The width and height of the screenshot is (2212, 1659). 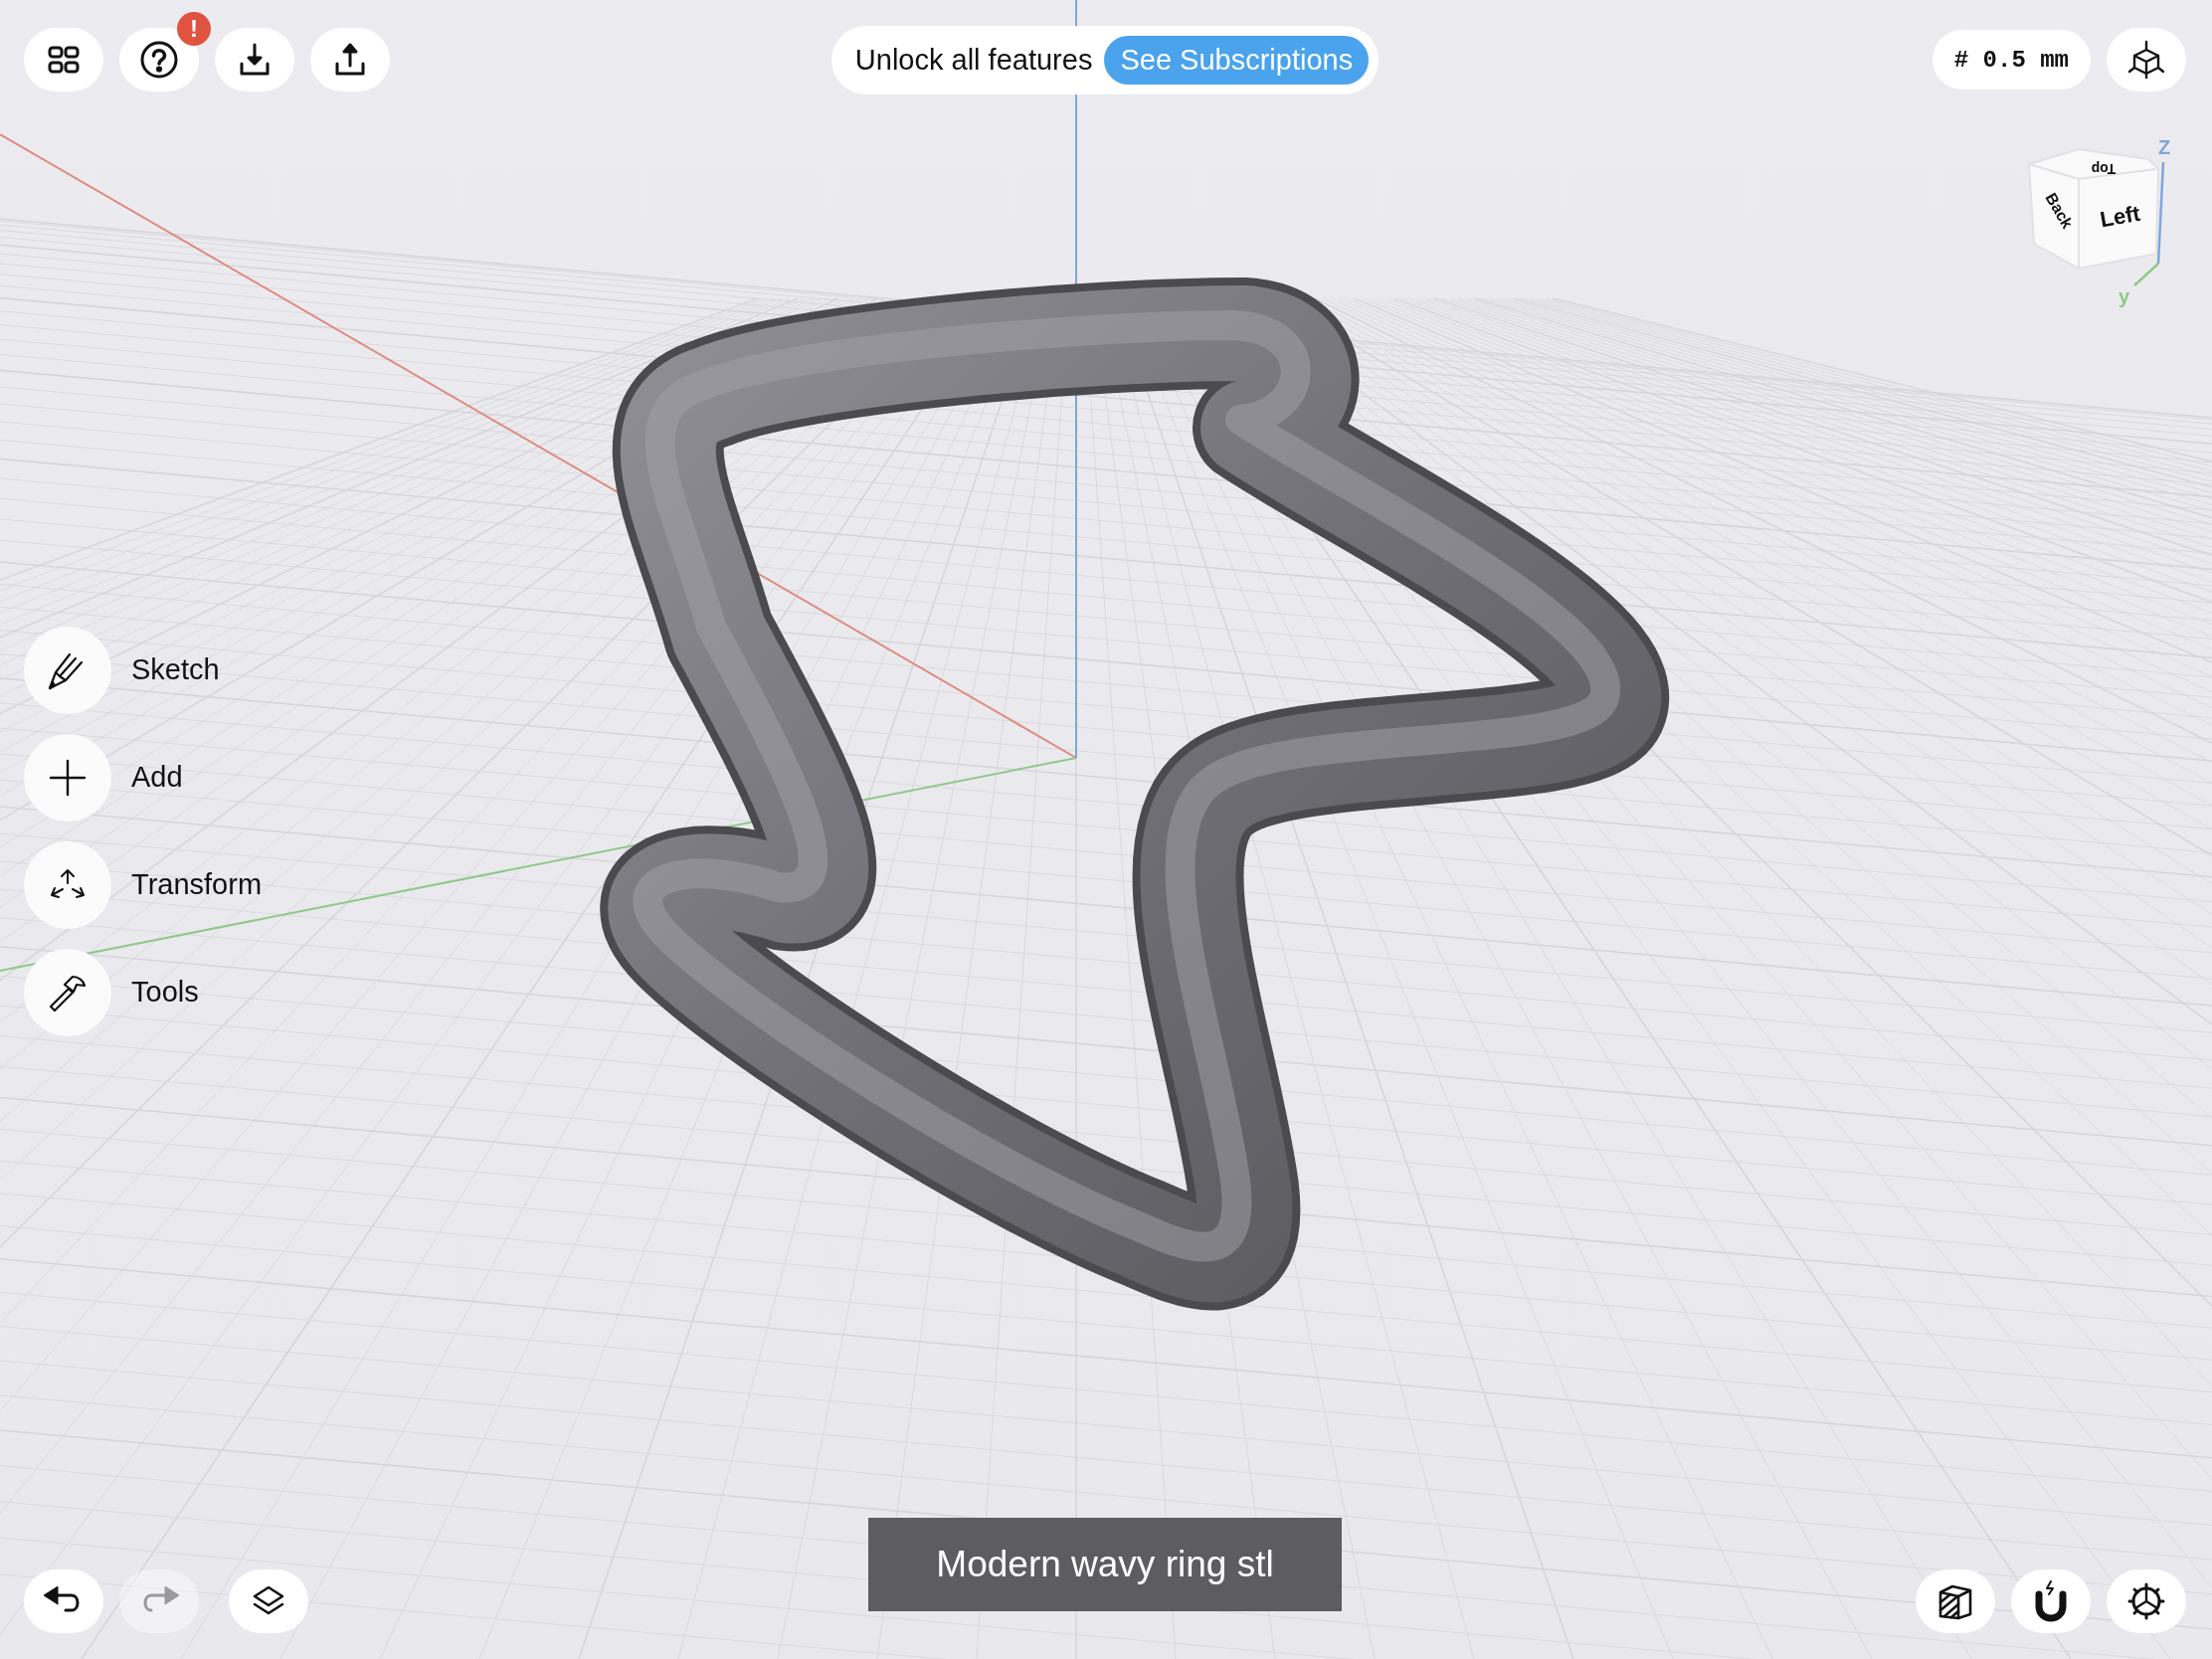 I want to click on tool-label: Sketch, so click(x=175, y=669).